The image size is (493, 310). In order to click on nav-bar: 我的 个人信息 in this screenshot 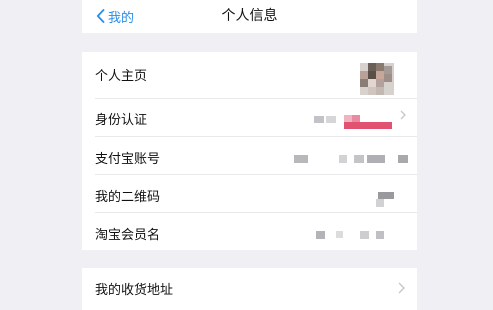, I will do `click(249, 16)`.